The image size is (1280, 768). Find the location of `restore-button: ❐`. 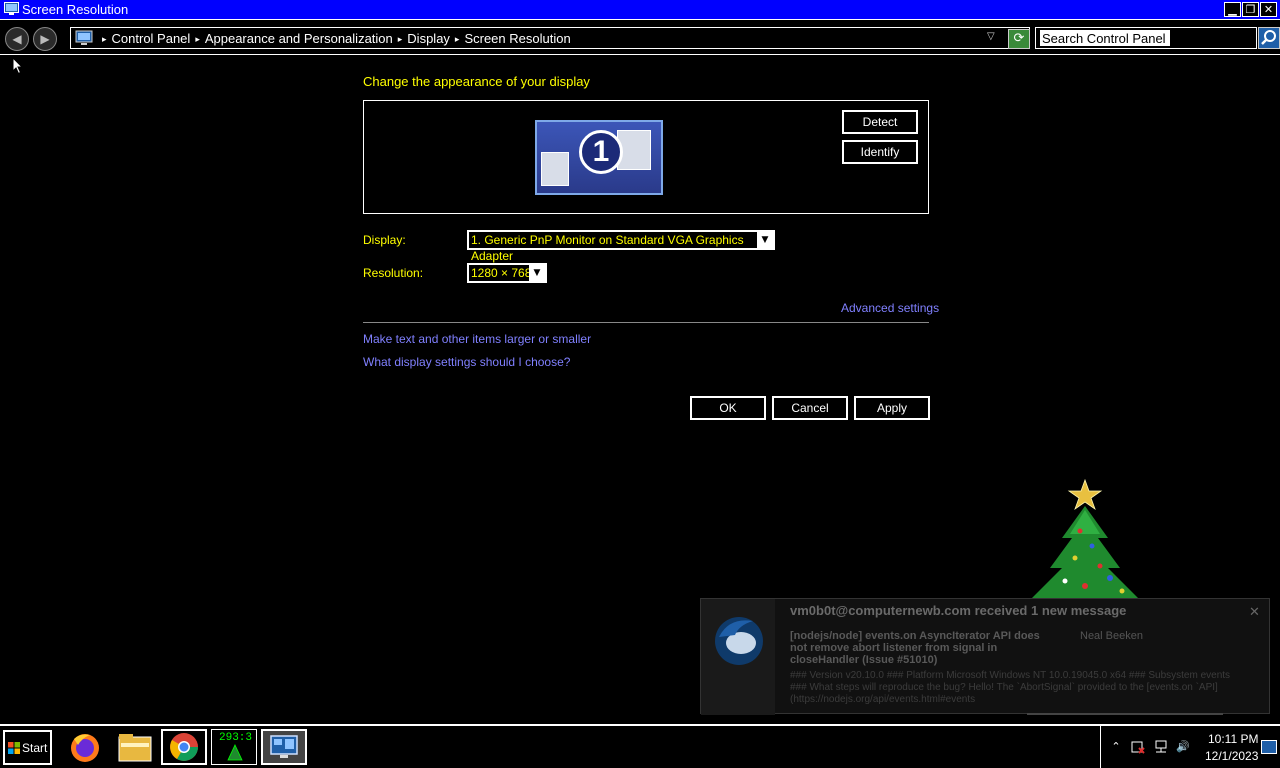

restore-button: ❐ is located at coordinates (1250, 9).